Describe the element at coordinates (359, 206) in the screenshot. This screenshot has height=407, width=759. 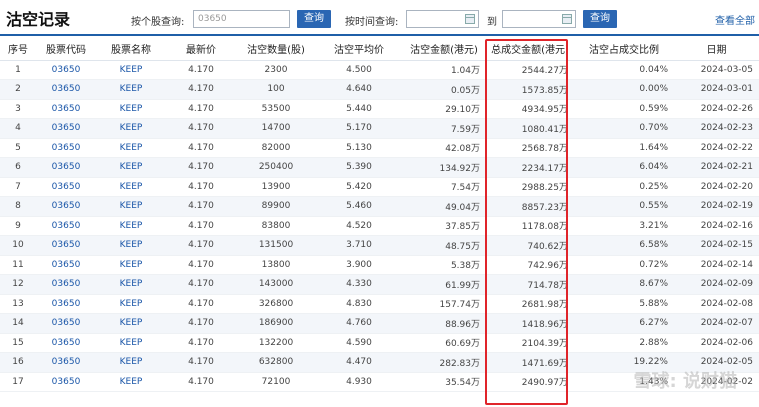
I see `short-avg-price: 5.460` at that location.